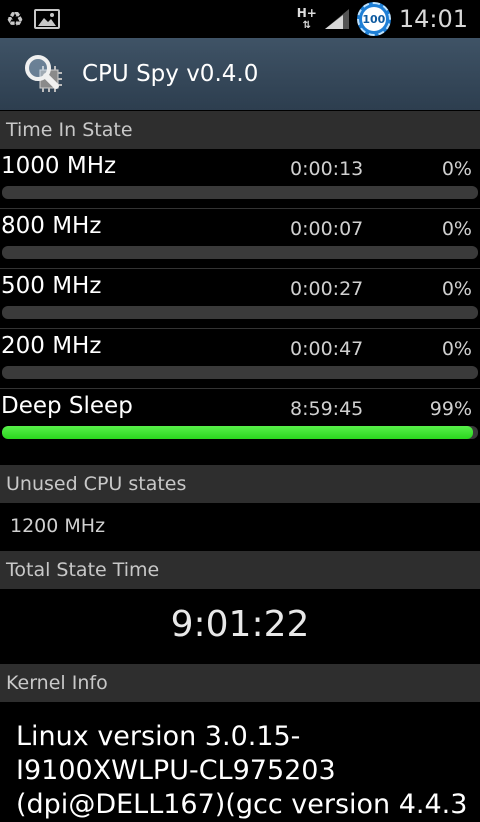  What do you see at coordinates (327, 169) in the screenshot?
I see `state-time: 0:00:13` at bounding box center [327, 169].